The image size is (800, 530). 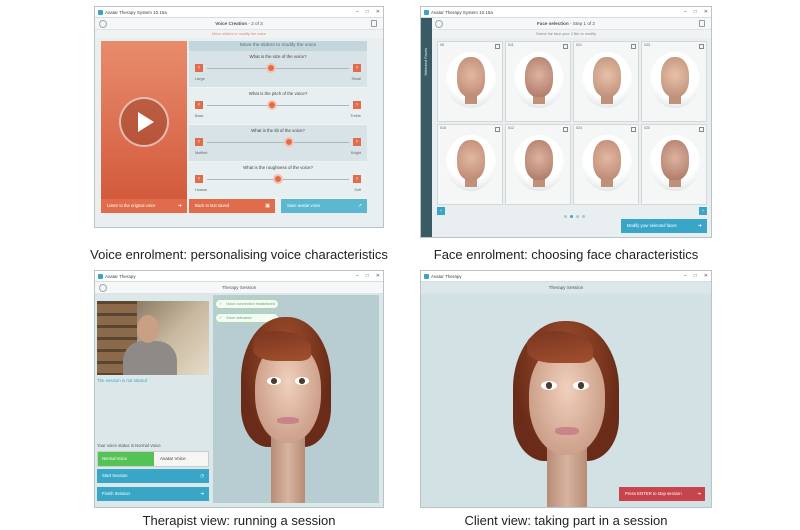 I want to click on avatar-eye-right, so click(x=302, y=381).